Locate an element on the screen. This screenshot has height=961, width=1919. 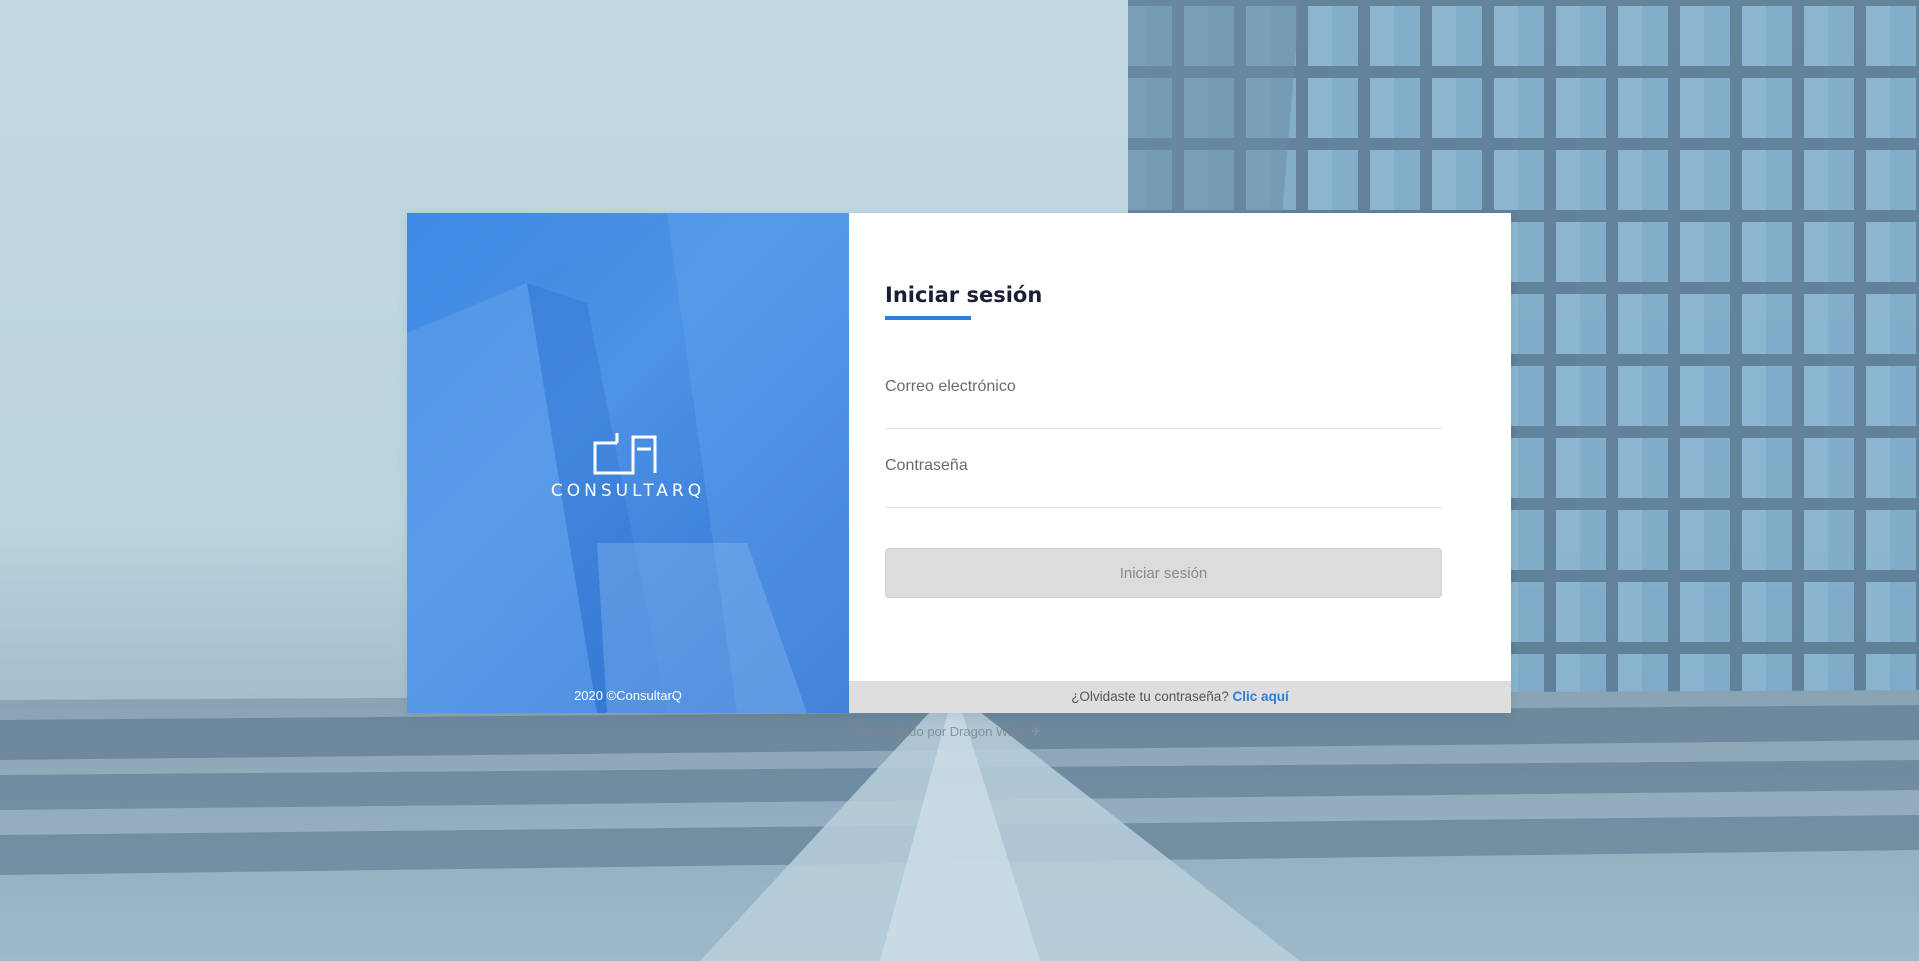
email-field is located at coordinates (1165, 414).